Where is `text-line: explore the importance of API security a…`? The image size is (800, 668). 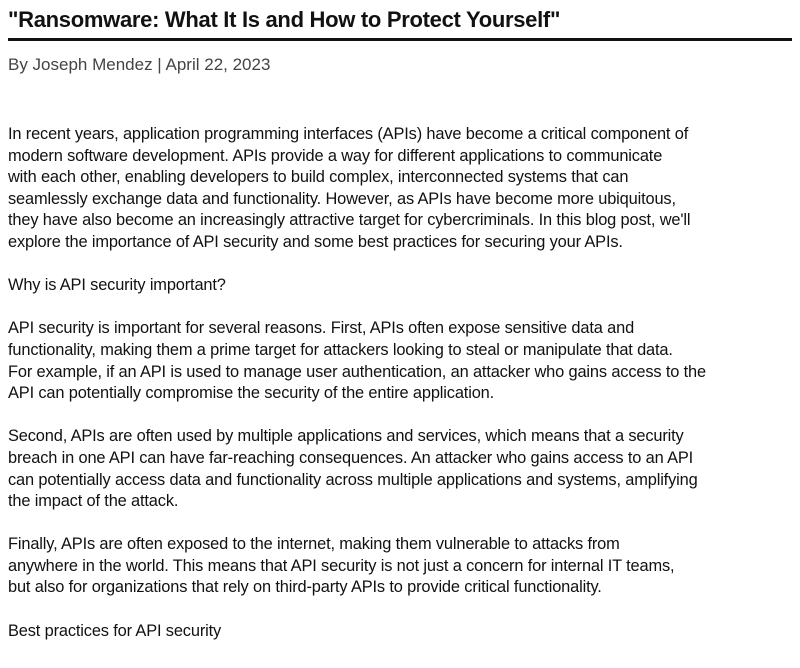 text-line: explore the importance of API security a… is located at coordinates (315, 241).